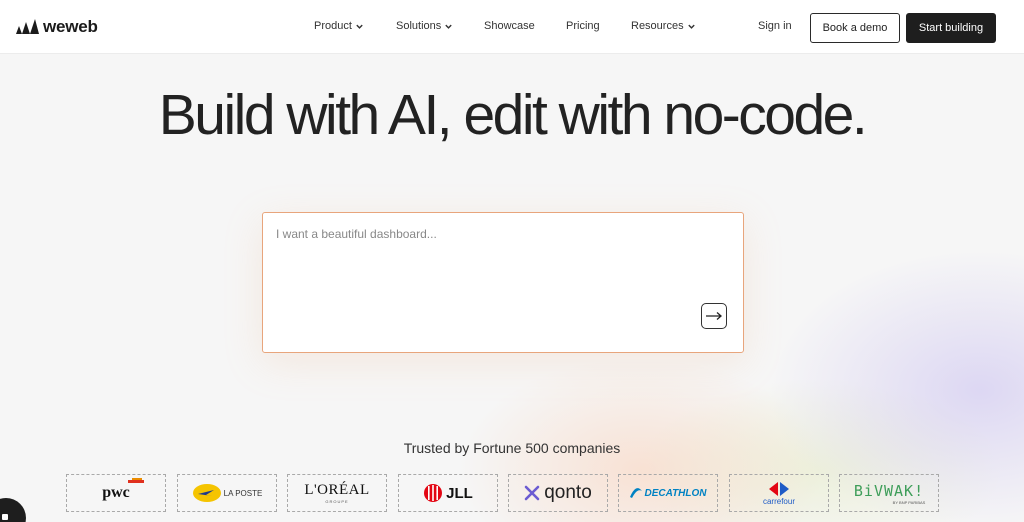 The image size is (1024, 522). Describe the element at coordinates (501, 267) in the screenshot. I see `prompt-input` at that location.